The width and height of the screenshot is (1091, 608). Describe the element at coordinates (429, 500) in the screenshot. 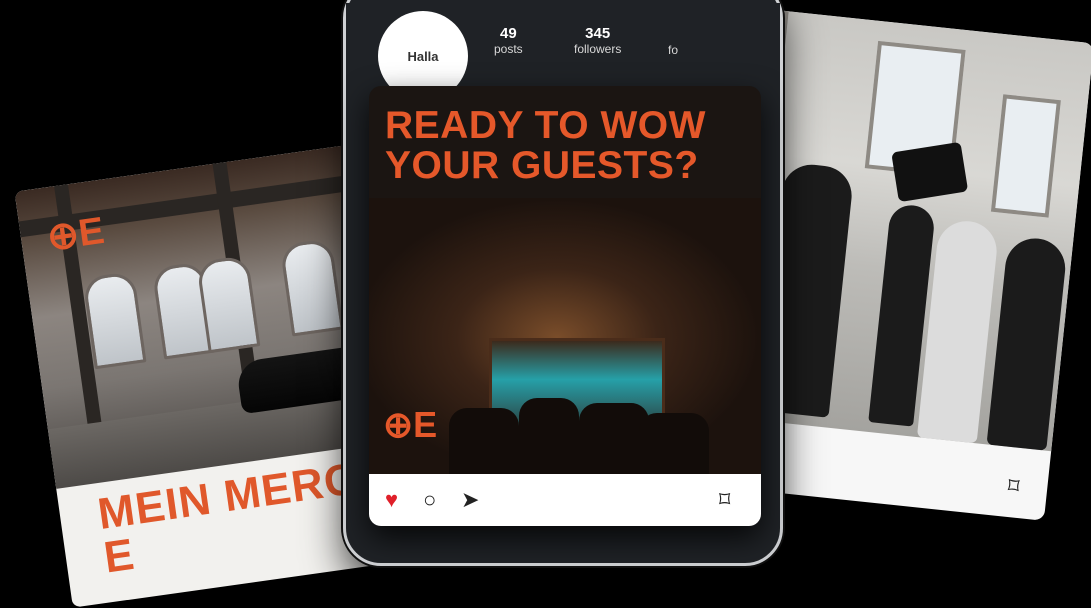

I see `comment-icon: ○` at that location.